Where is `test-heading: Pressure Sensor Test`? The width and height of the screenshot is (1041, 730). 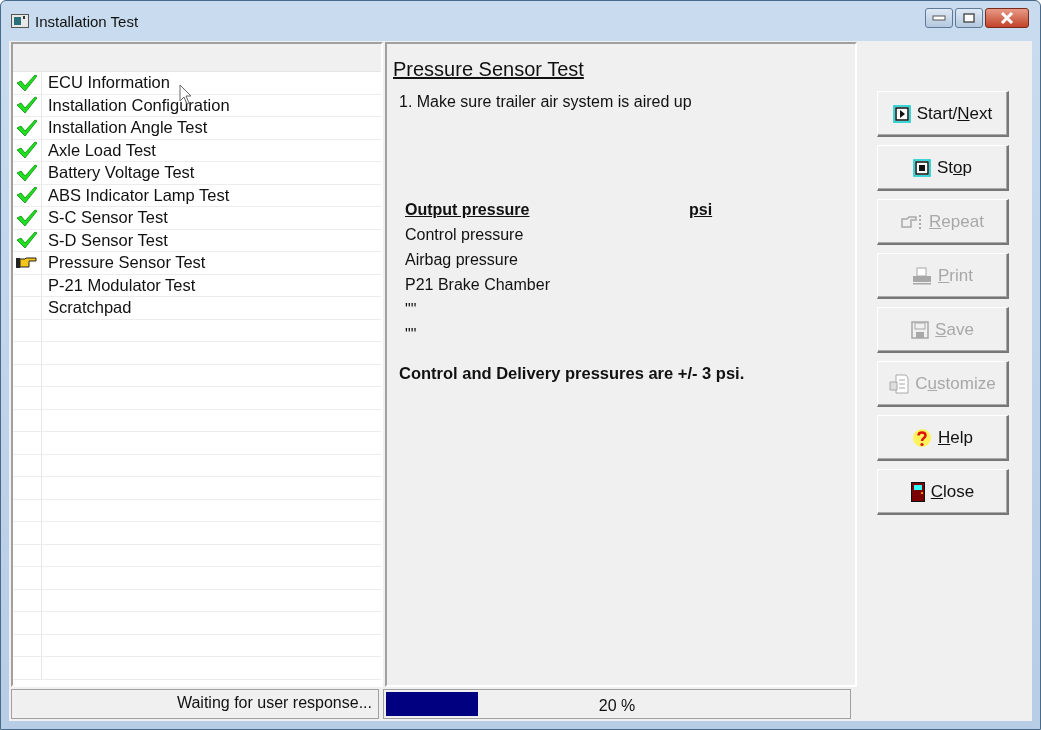
test-heading: Pressure Sensor Test is located at coordinates (489, 69).